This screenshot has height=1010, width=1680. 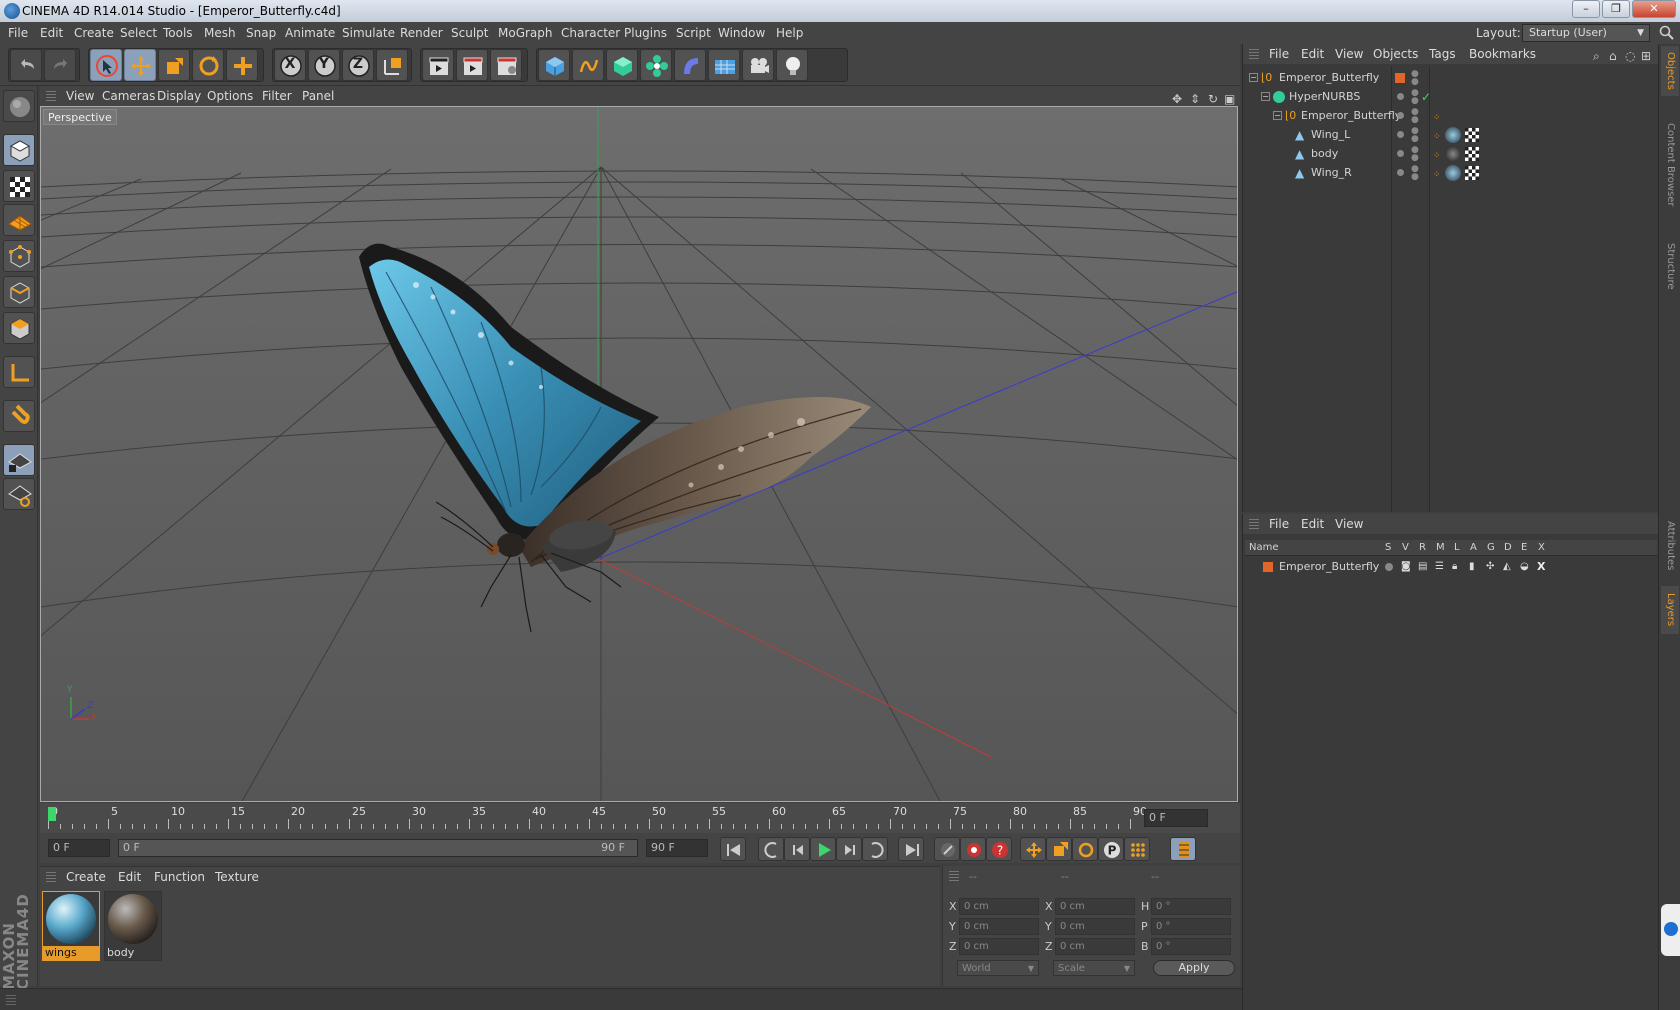 I want to click on viewport-menu-display: Display, so click(x=179, y=96).